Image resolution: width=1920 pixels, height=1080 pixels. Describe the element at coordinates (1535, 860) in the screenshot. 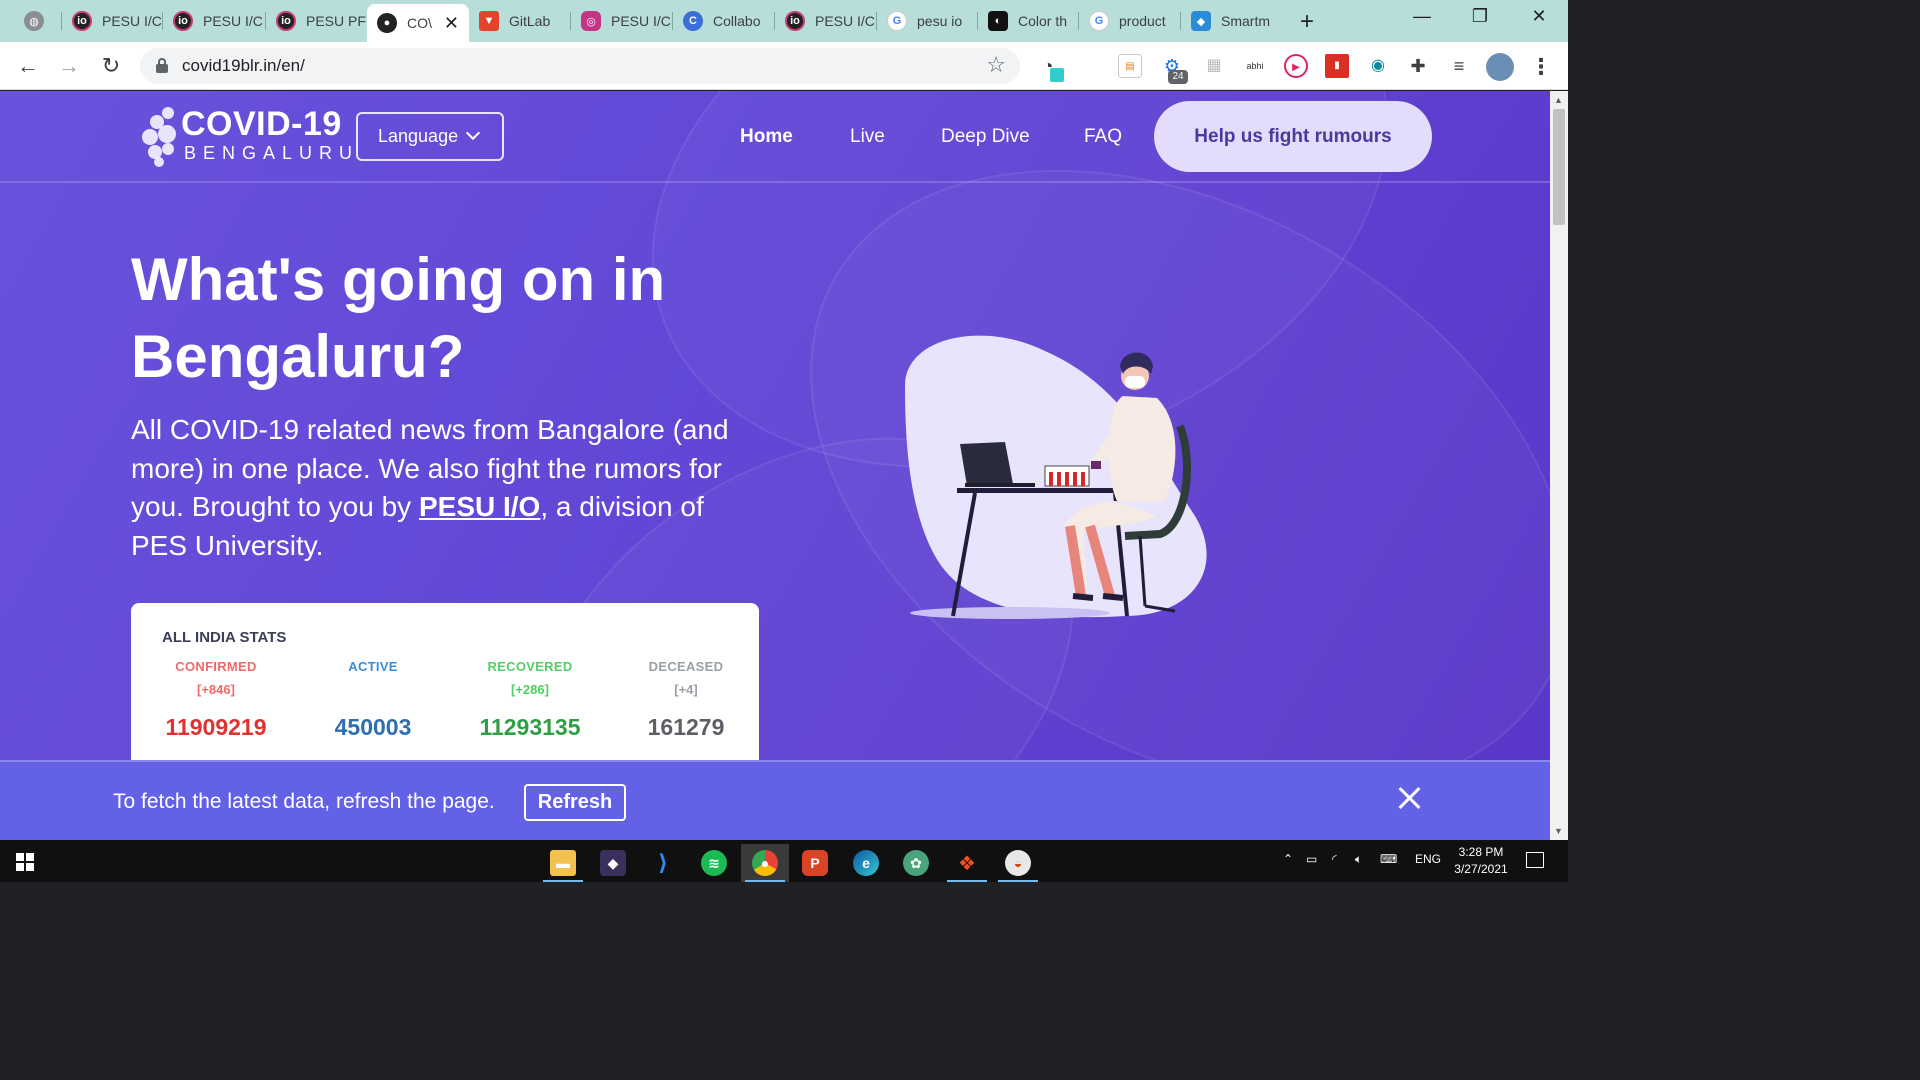

I see `notification-center-icon` at that location.